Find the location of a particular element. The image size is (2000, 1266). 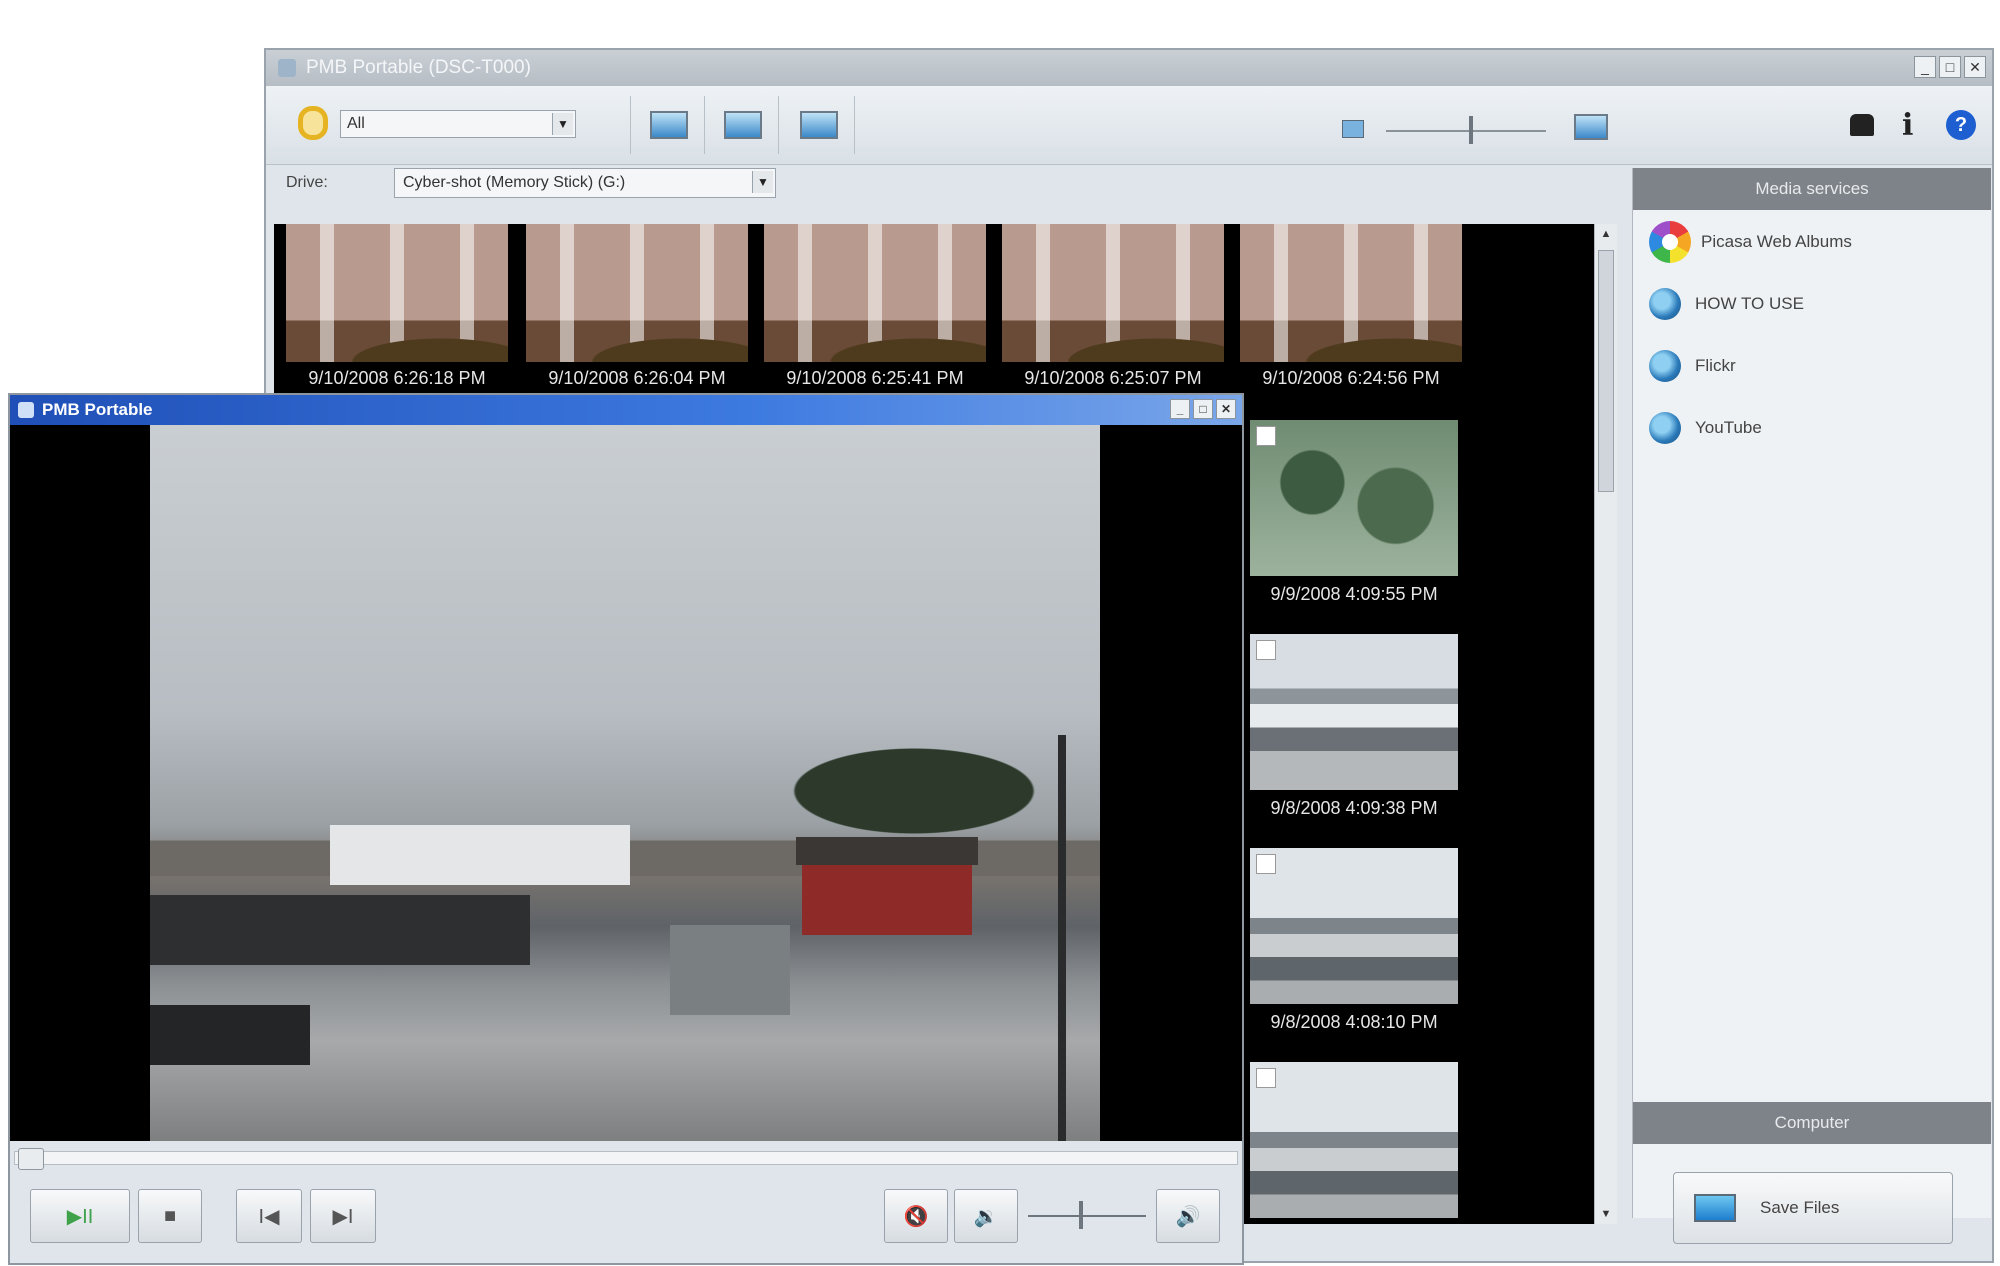

drive-label: Drive: is located at coordinates (307, 182).